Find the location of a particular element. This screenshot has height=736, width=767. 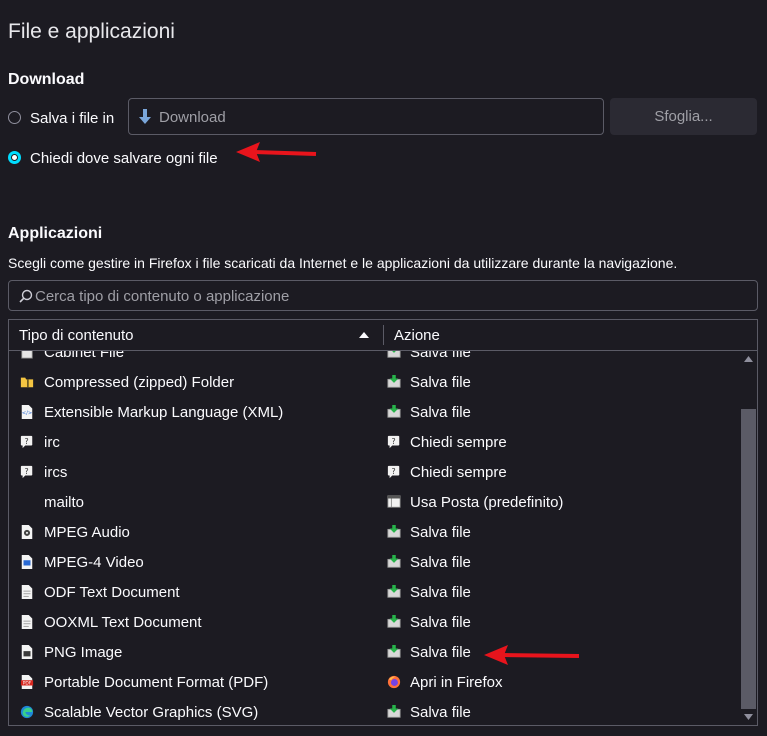

table-row: OOXML Text Document Salva file is located at coordinates (374, 622).